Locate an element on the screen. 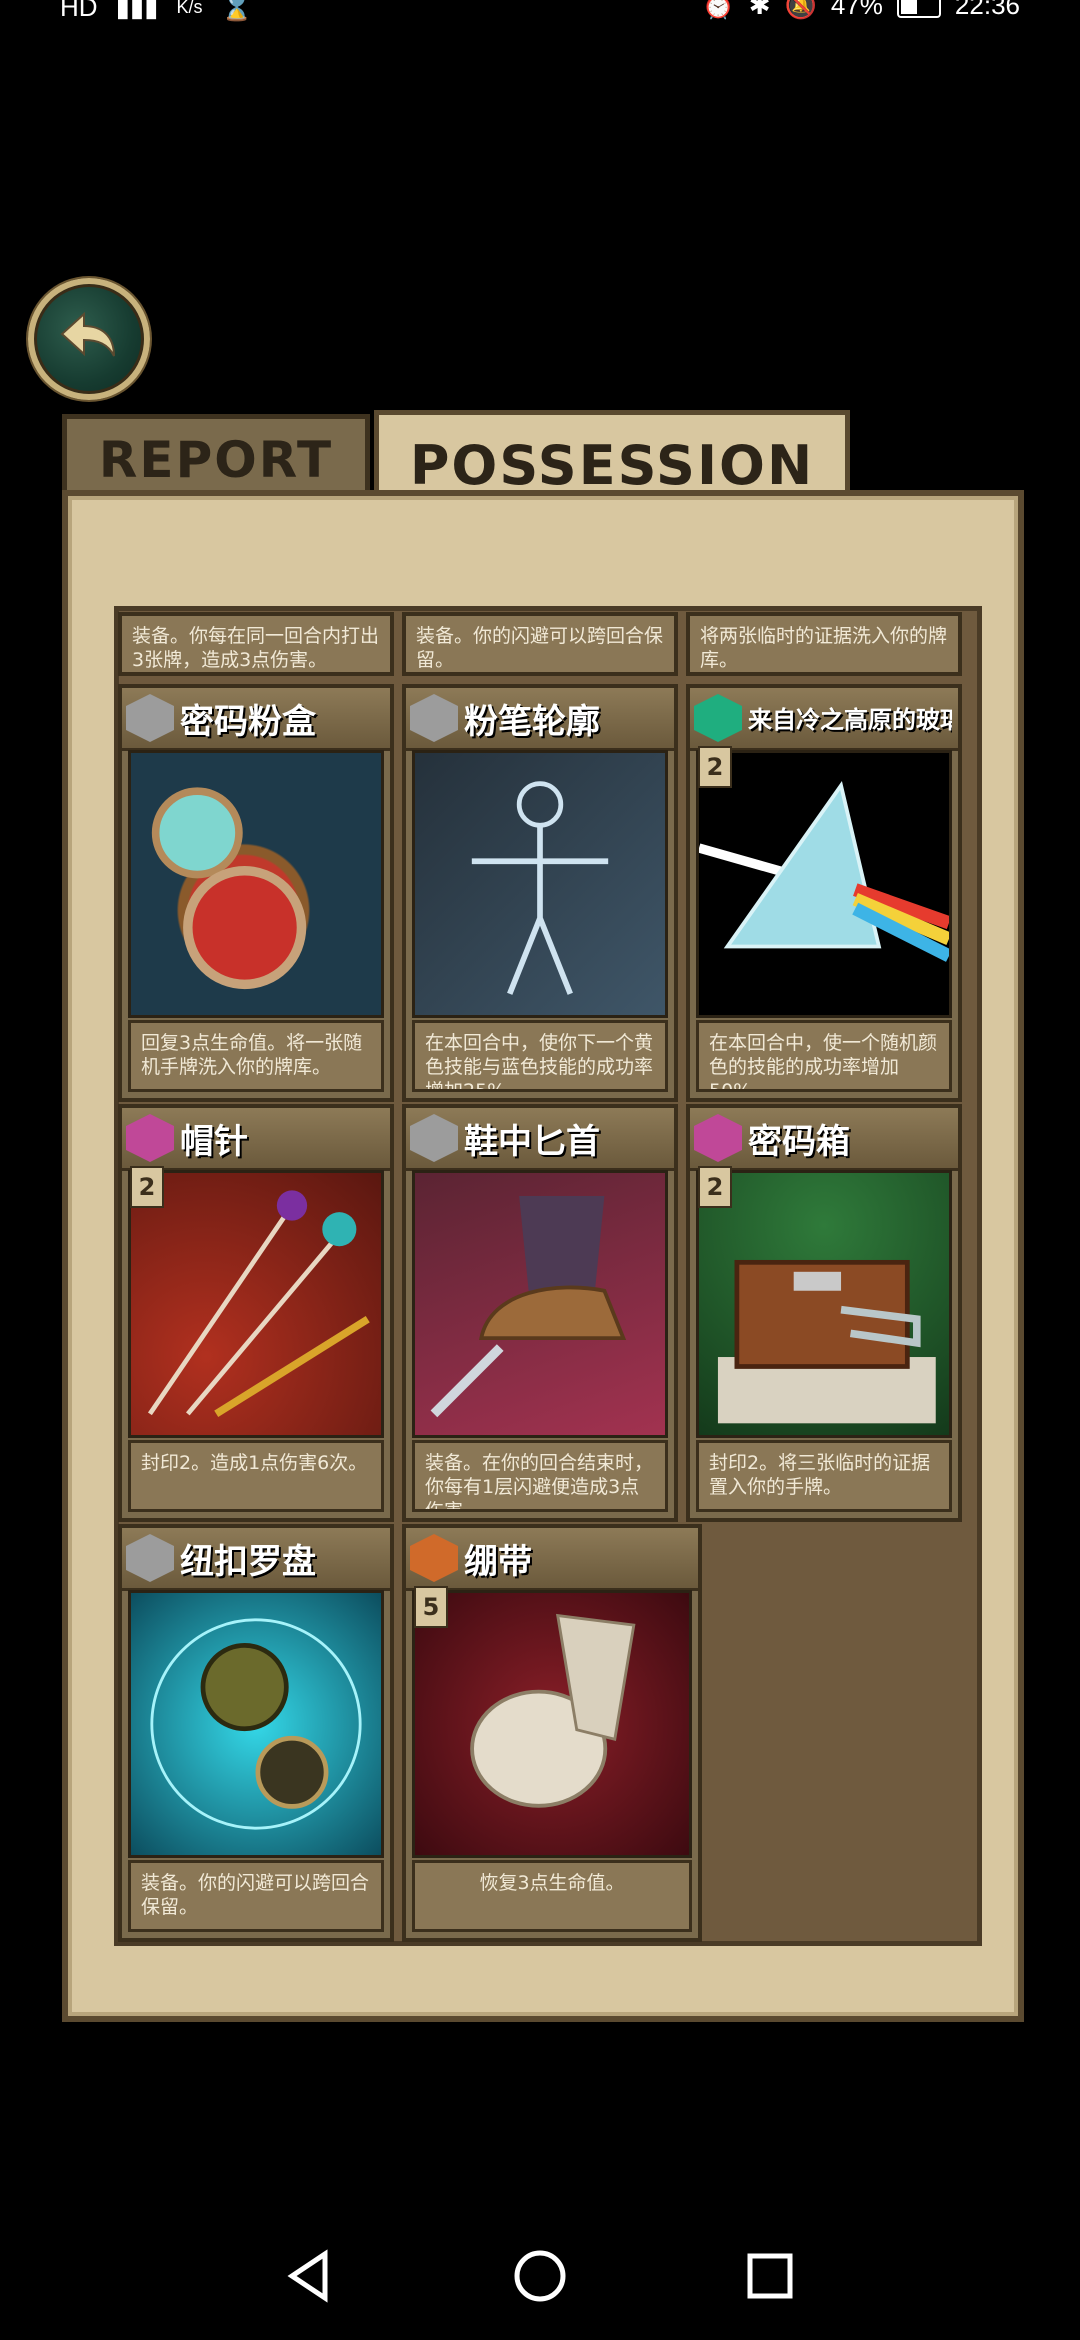 Image resolution: width=1080 pixels, height=2340 pixels. clock: 22:36 is located at coordinates (987, 10).